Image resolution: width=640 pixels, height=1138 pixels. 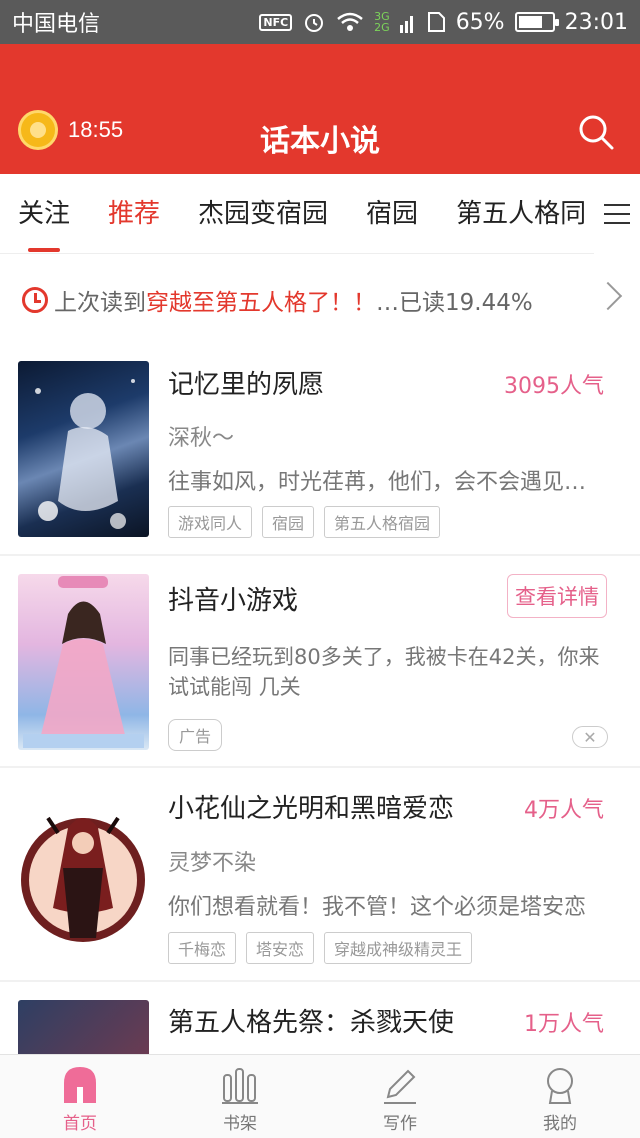 What do you see at coordinates (240, 1086) in the screenshot?
I see `bookshelf-icon` at bounding box center [240, 1086].